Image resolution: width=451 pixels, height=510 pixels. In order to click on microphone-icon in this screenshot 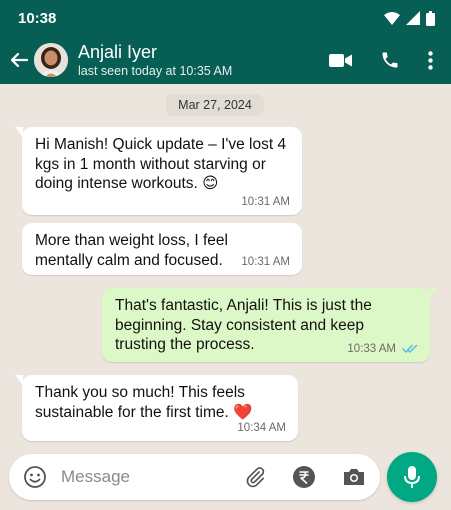, I will do `click(412, 477)`.